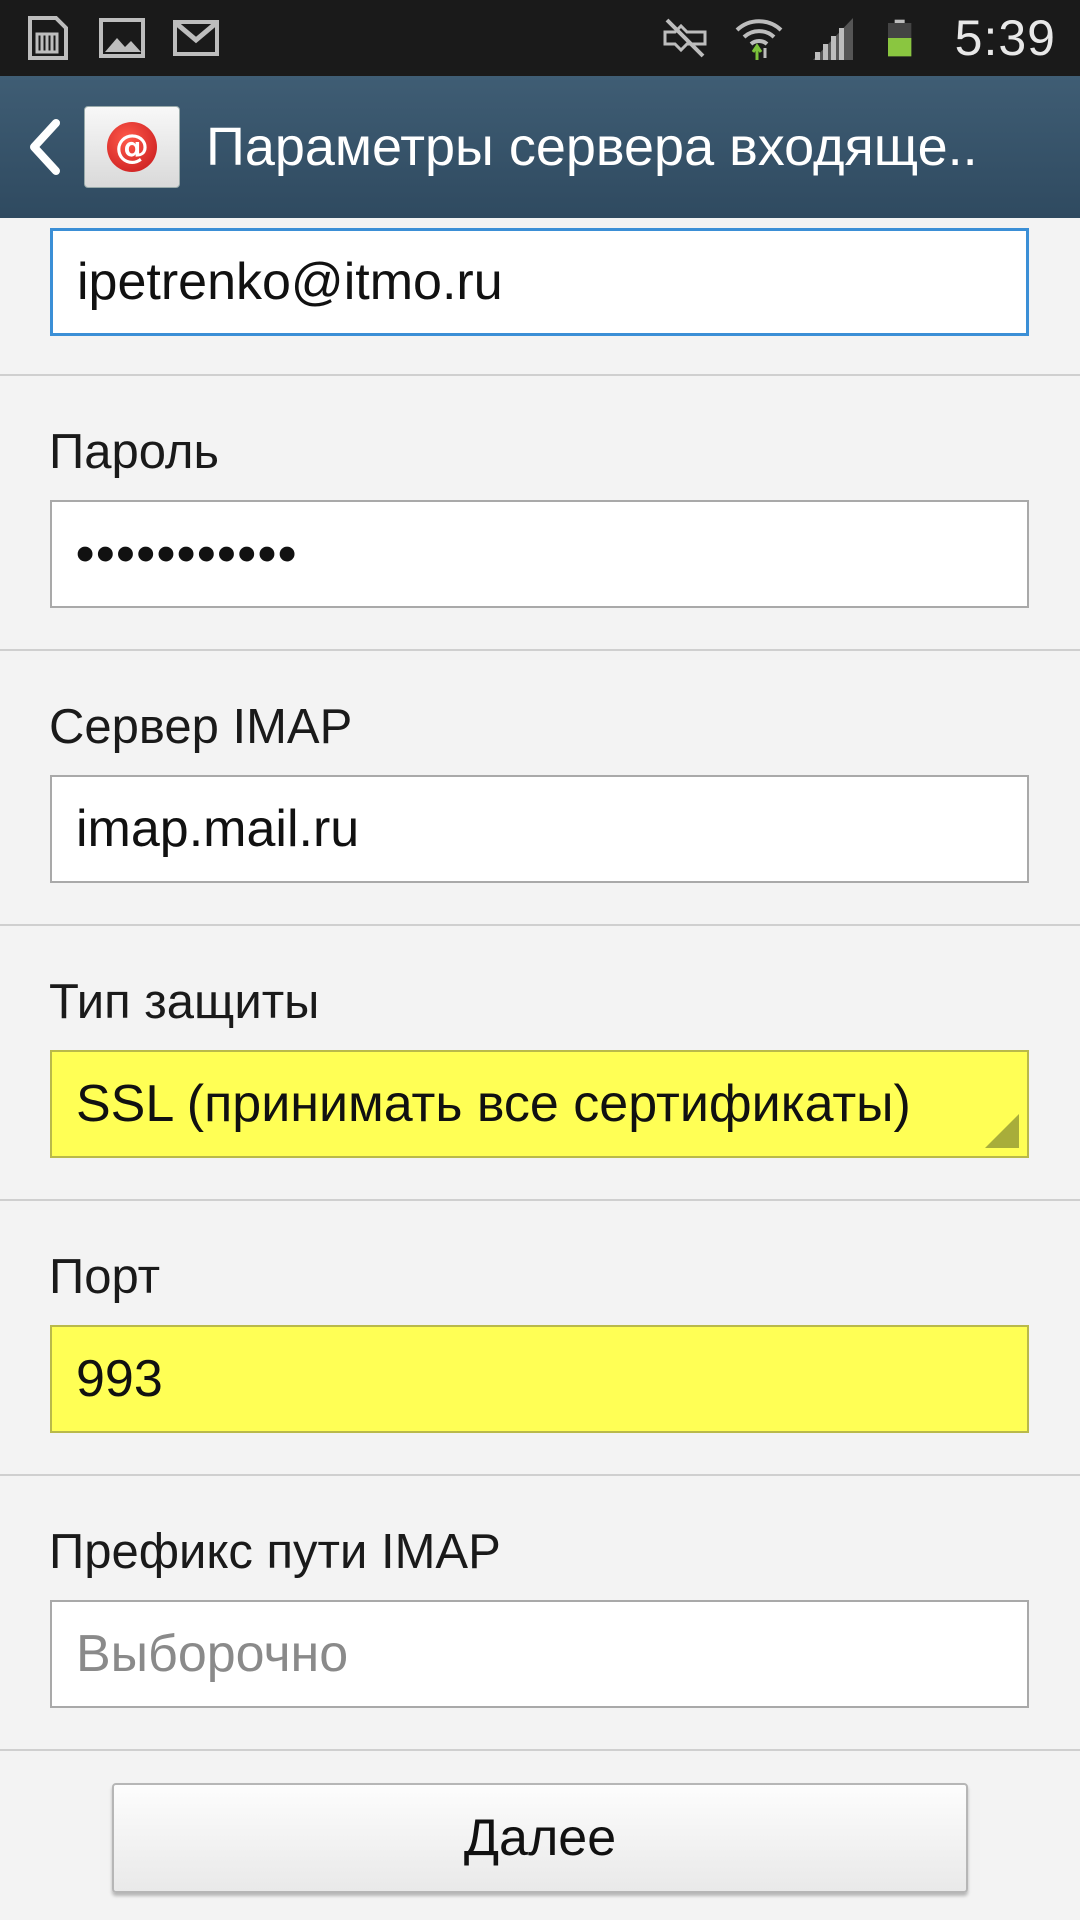 Image resolution: width=1080 pixels, height=1920 pixels. I want to click on security-label: Тип защиты, so click(184, 1002).